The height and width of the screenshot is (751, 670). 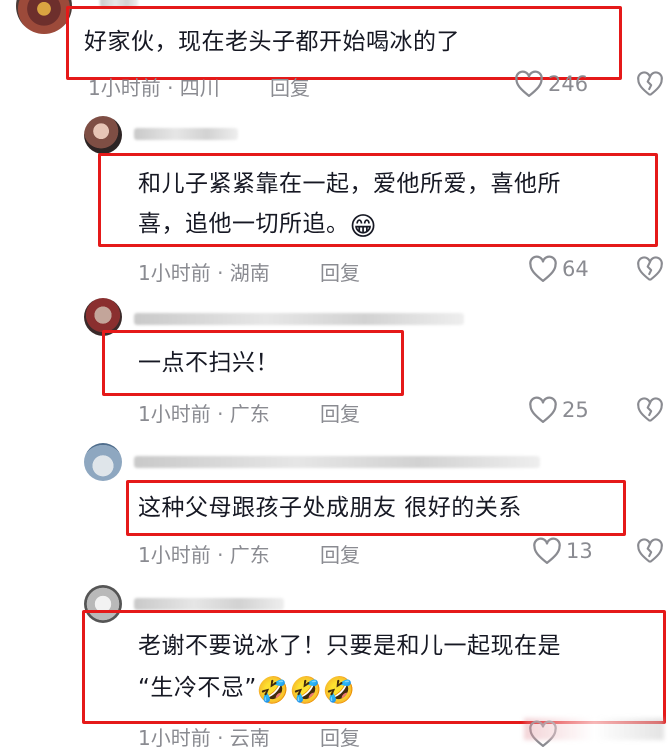 I want to click on comment-text-line-1: 老谢不要说冰了！只要是和儿一起现在是, so click(x=349, y=646).